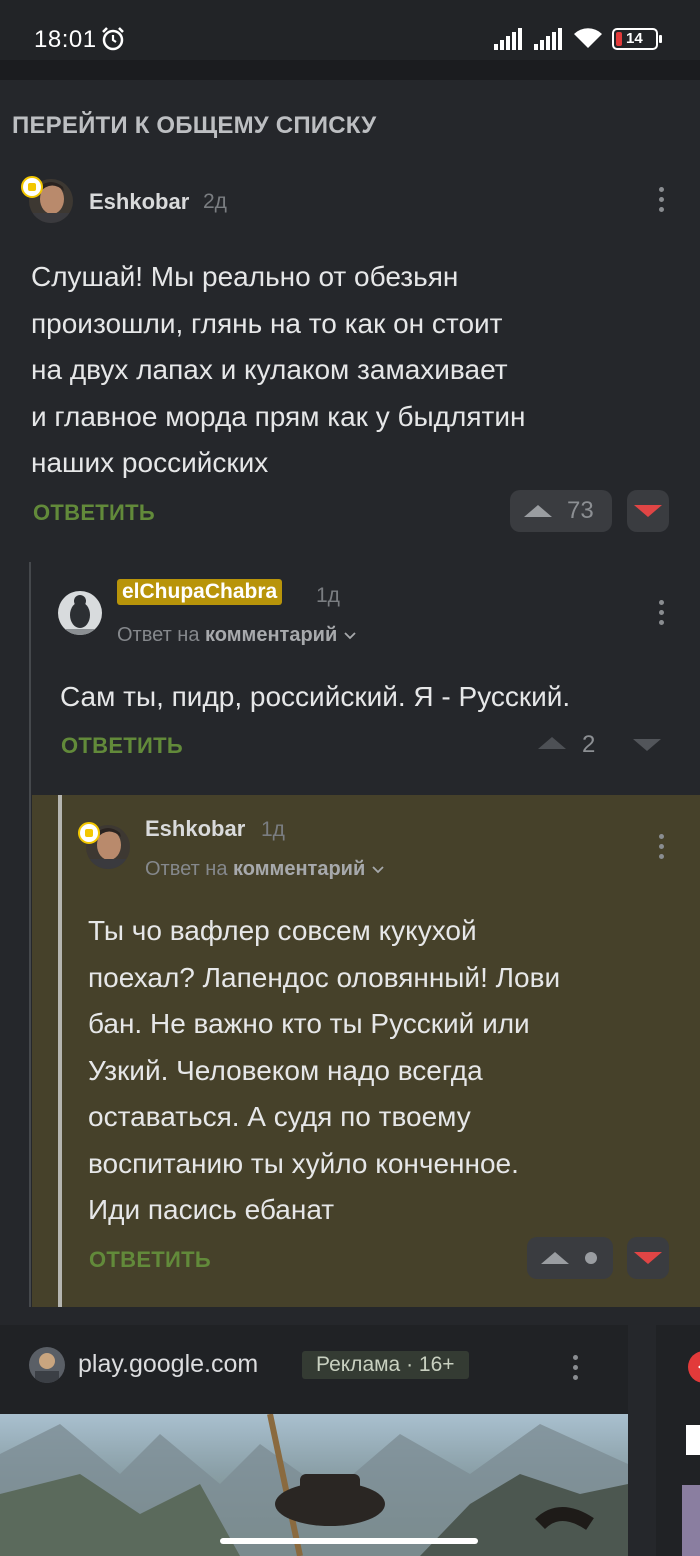  Describe the element at coordinates (314, 1485) in the screenshot. I see `ad-image` at that location.